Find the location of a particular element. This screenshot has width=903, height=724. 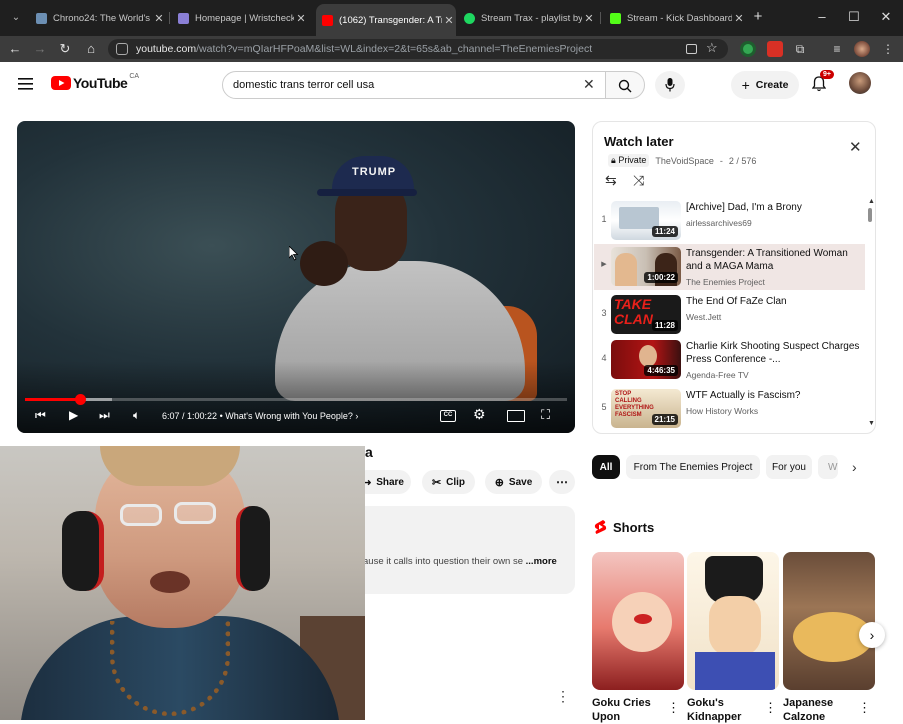

maximize-button: ☐ is located at coordinates (854, 17).